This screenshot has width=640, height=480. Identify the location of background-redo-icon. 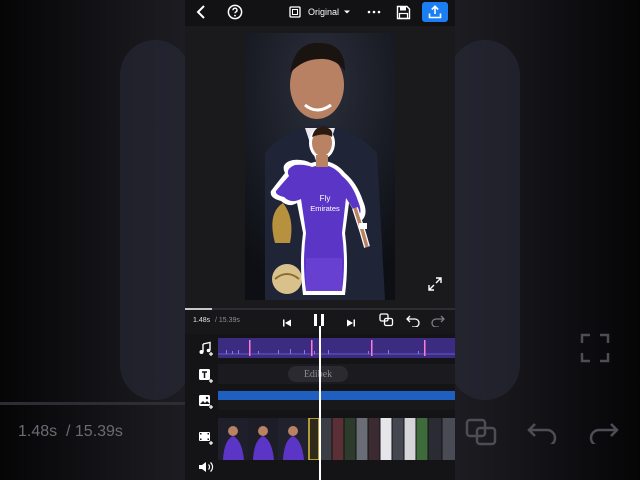
(604, 433).